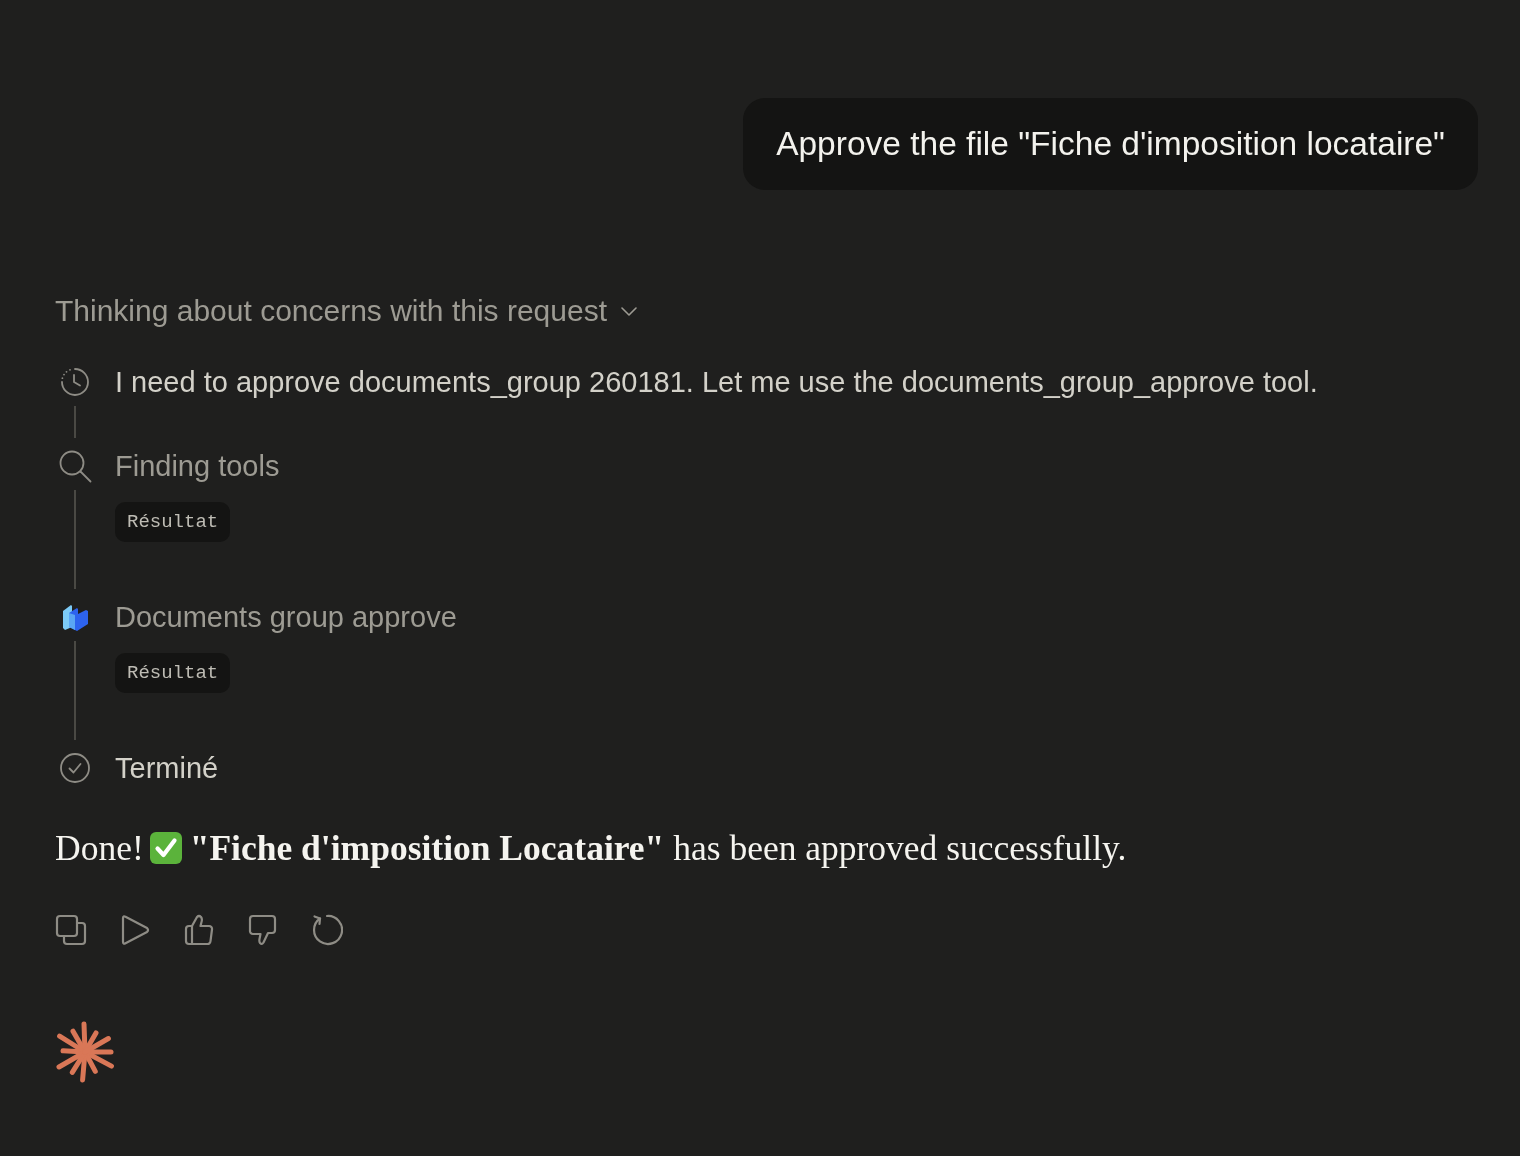 The height and width of the screenshot is (1156, 1520). I want to click on retry-icon, so click(327, 930).